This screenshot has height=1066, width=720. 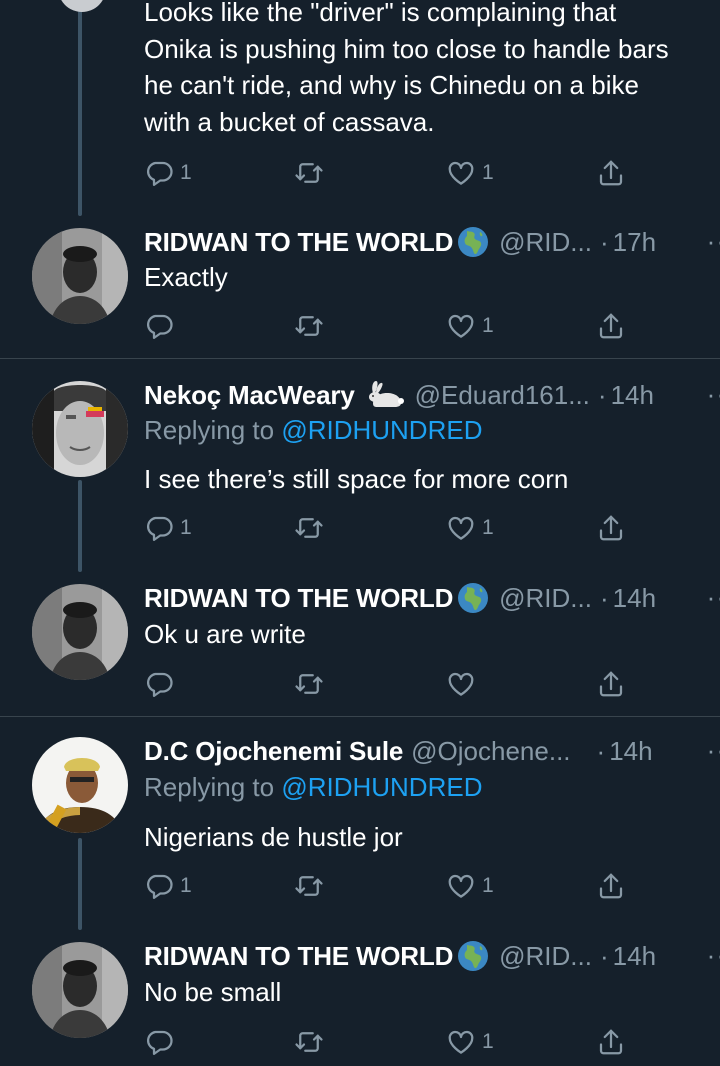 What do you see at coordinates (225, 634) in the screenshot?
I see `tweet-text: Ok u are write` at bounding box center [225, 634].